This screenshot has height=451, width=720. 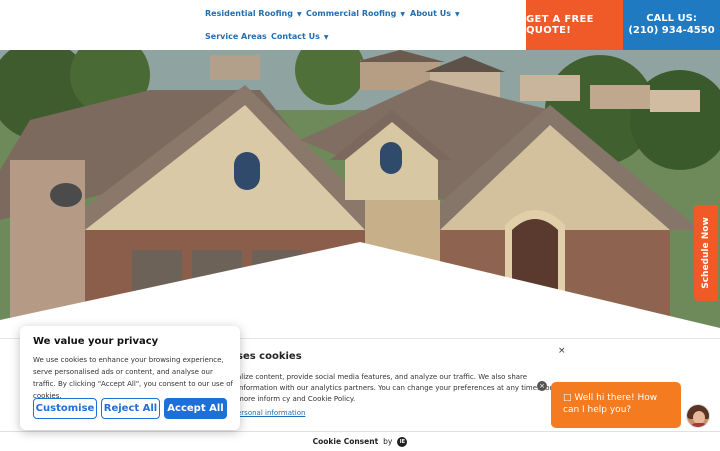 I want to click on customise-button: Customise, so click(x=65, y=408).